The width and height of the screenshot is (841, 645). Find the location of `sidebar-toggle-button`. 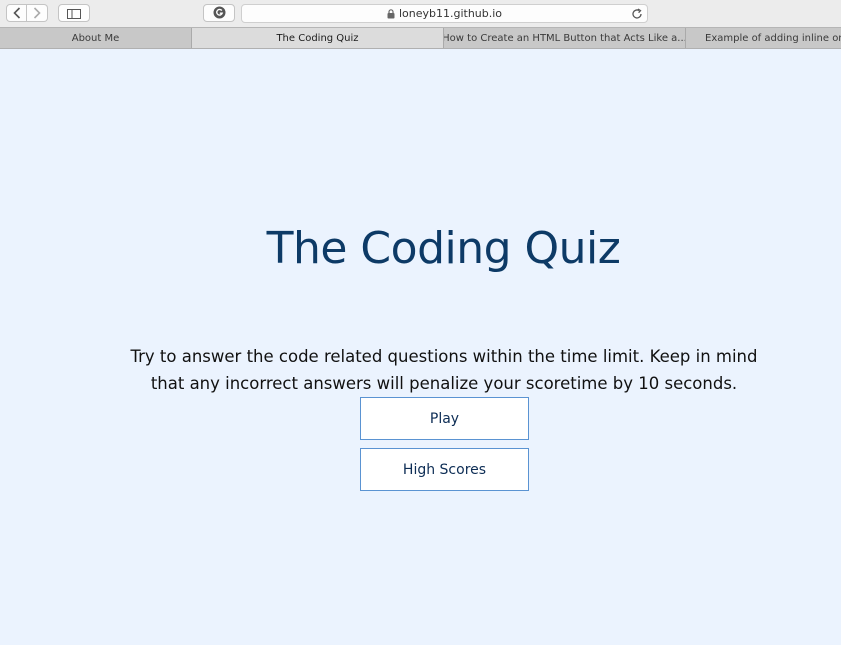

sidebar-toggle-button is located at coordinates (74, 13).